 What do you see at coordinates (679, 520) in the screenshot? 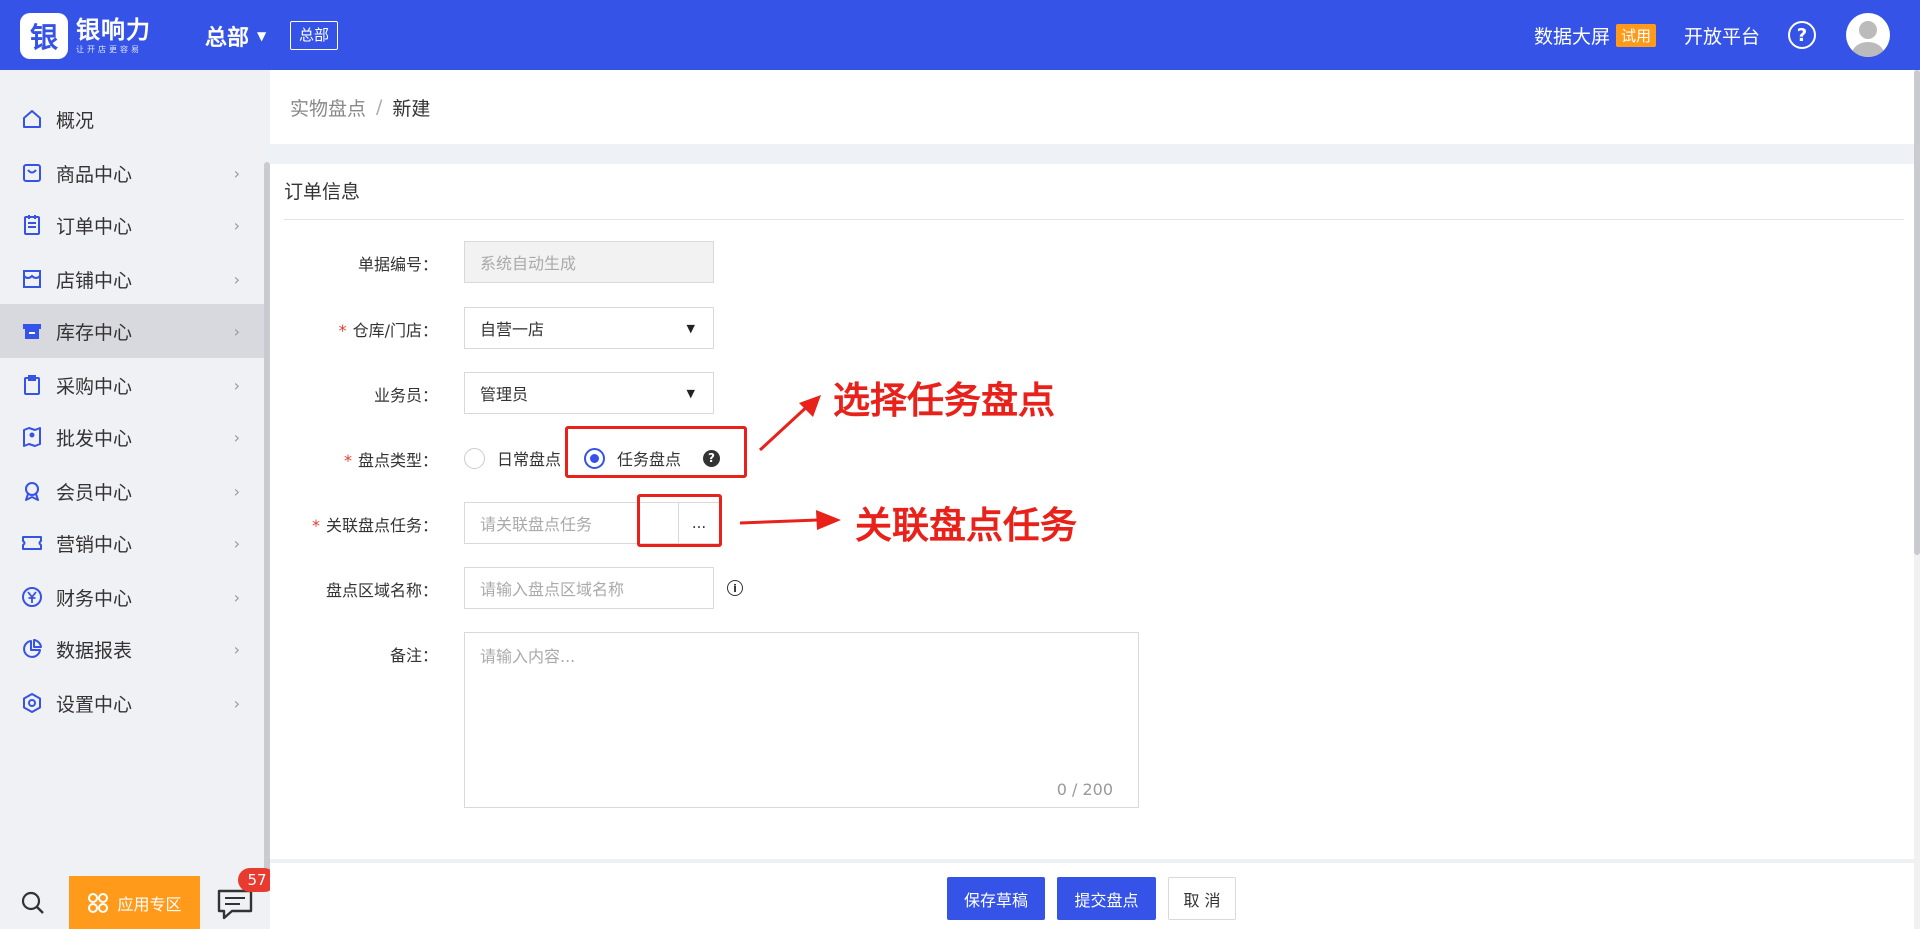
I see `highlight-task-button` at bounding box center [679, 520].